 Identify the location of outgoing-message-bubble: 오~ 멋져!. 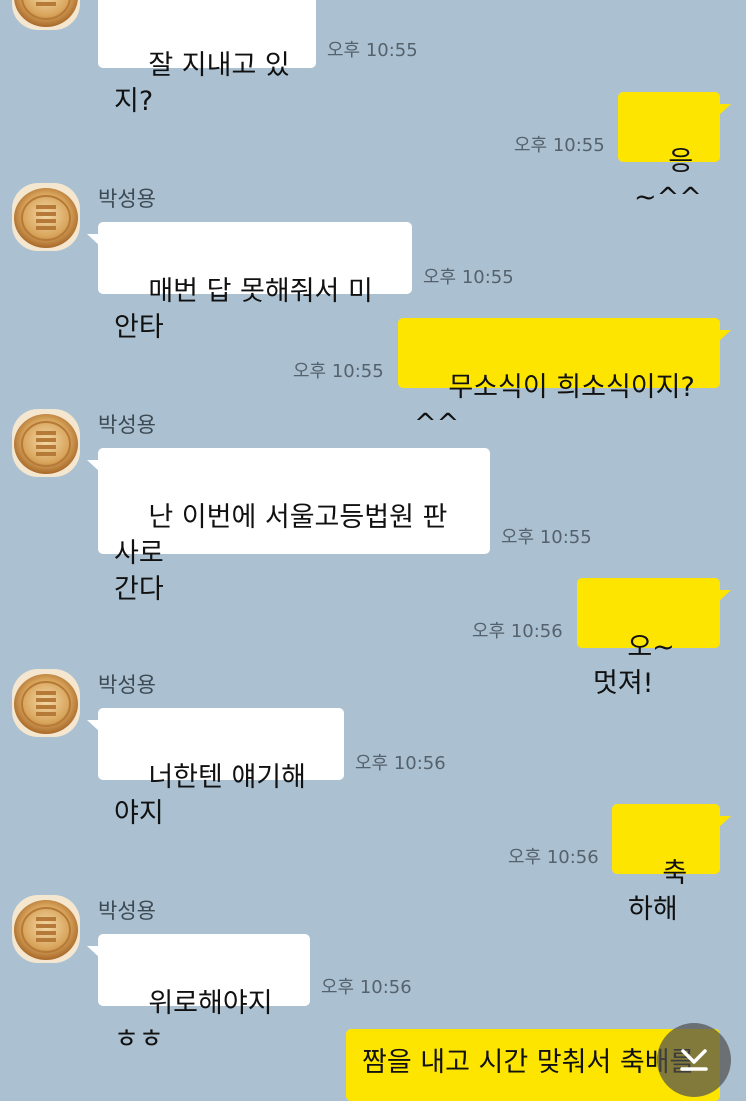
(654, 638).